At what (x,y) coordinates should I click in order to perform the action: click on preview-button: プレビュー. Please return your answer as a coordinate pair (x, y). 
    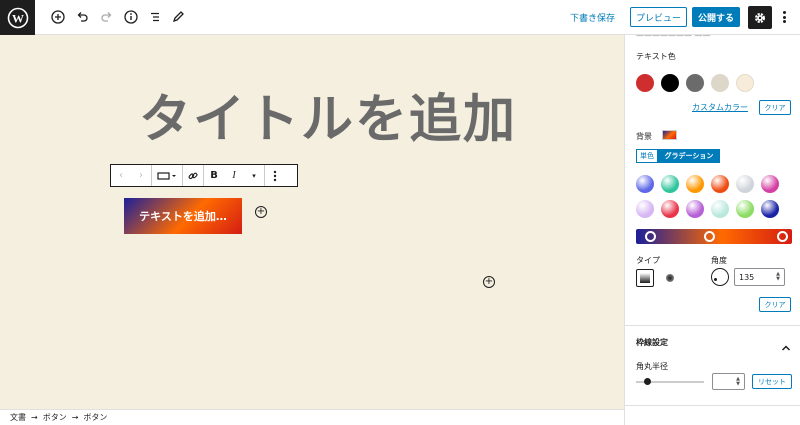
    Looking at the image, I should click on (658, 17).